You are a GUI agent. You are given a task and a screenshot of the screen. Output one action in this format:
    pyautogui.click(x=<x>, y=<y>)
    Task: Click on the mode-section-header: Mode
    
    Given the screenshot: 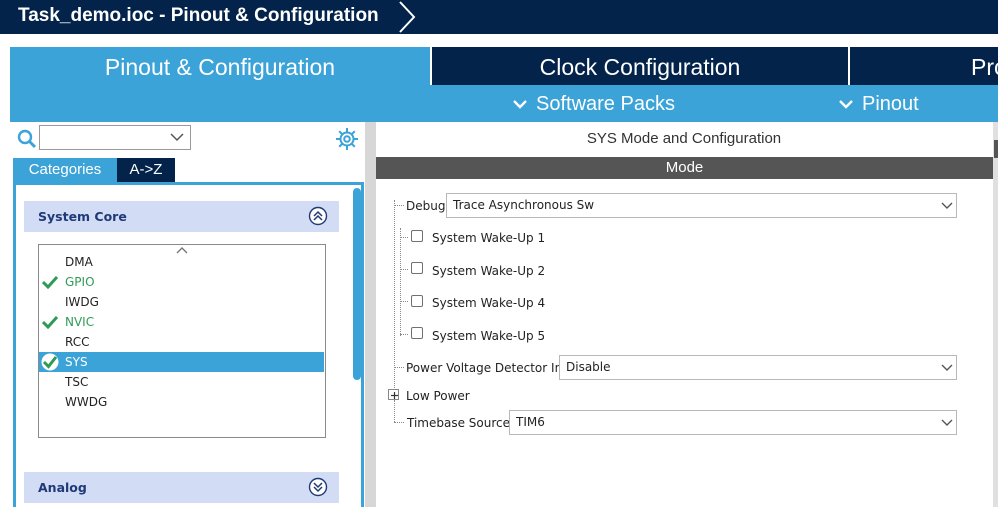 What is the action you would take?
    pyautogui.click(x=684, y=168)
    